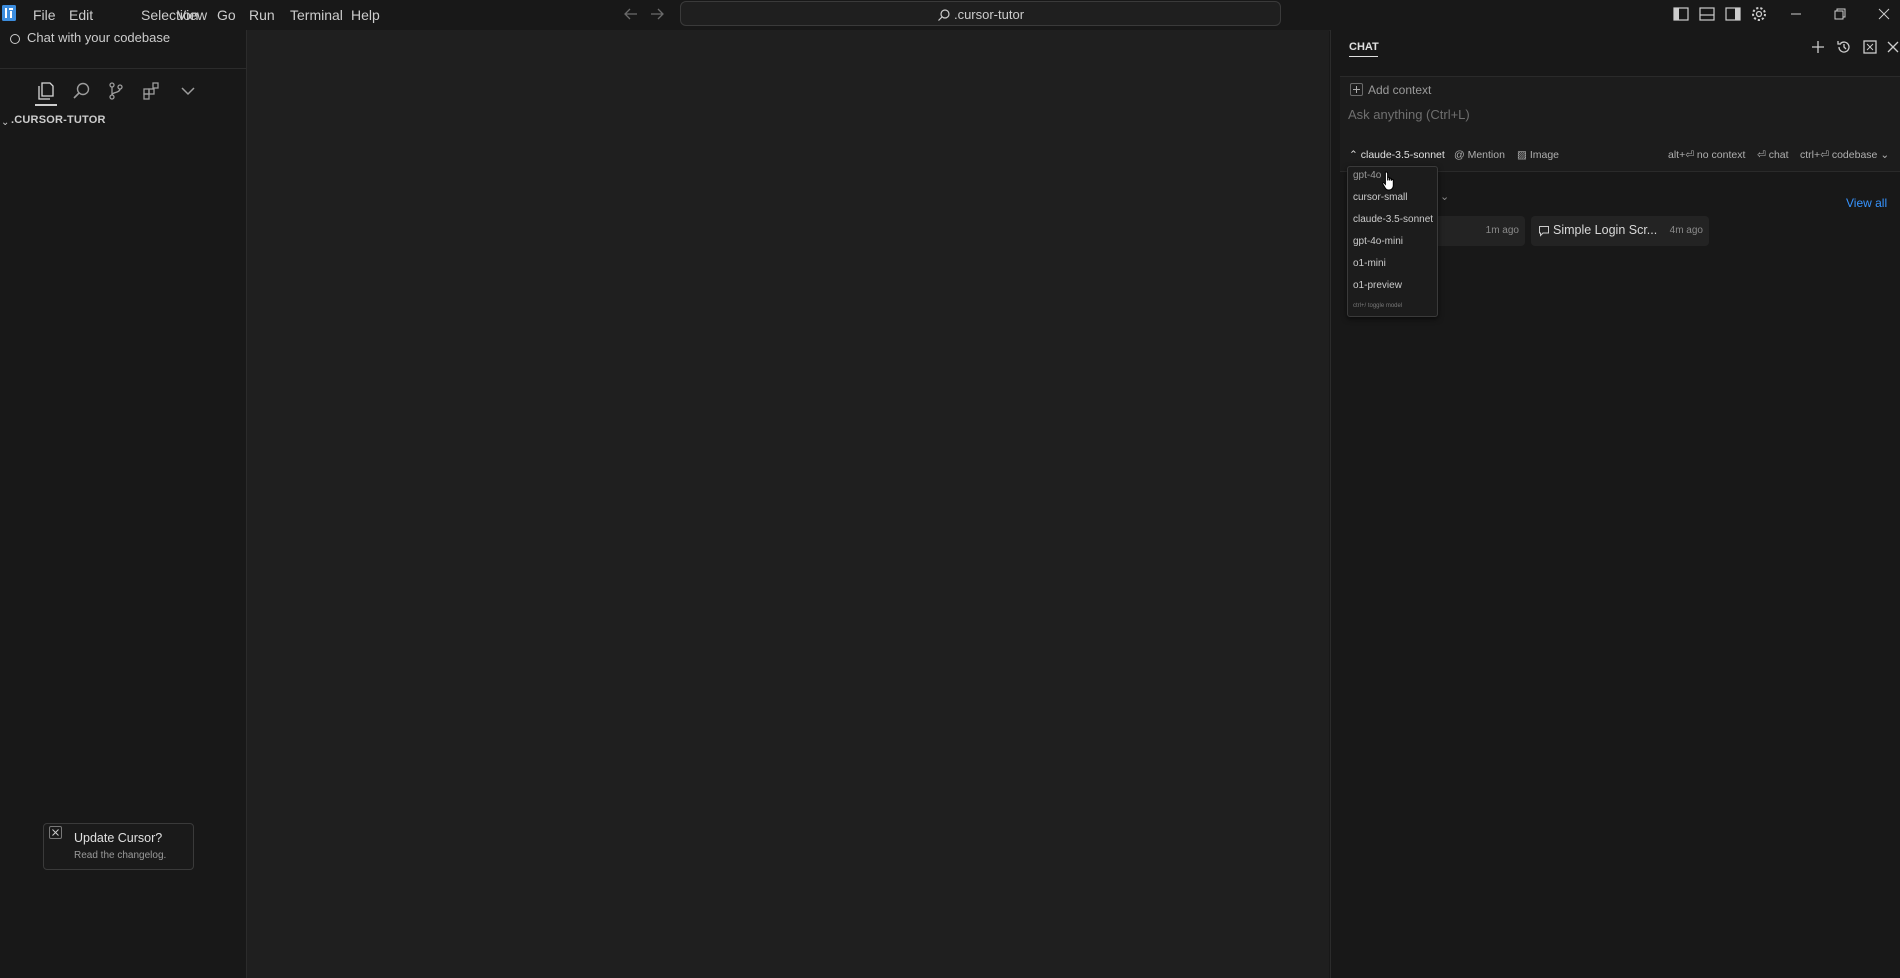 Image resolution: width=1900 pixels, height=978 pixels. Describe the element at coordinates (44, 15) in the screenshot. I see `menu-file: File` at that location.